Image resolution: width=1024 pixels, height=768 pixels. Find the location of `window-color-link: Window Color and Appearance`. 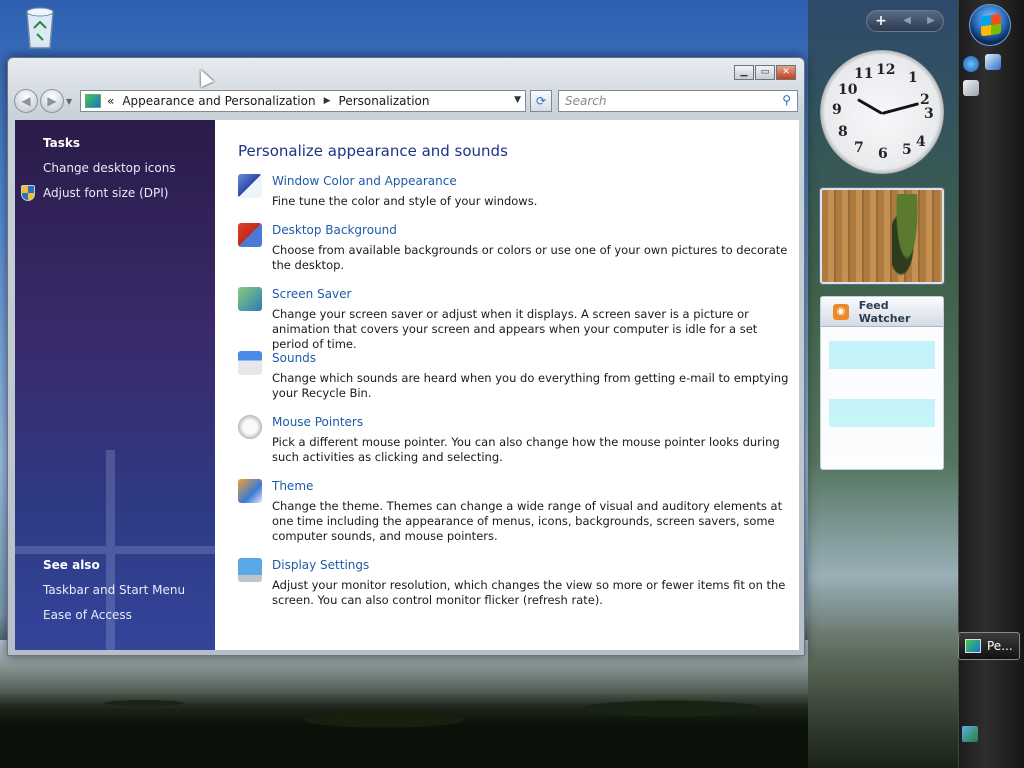

window-color-link: Window Color and Appearance is located at coordinates (364, 181).